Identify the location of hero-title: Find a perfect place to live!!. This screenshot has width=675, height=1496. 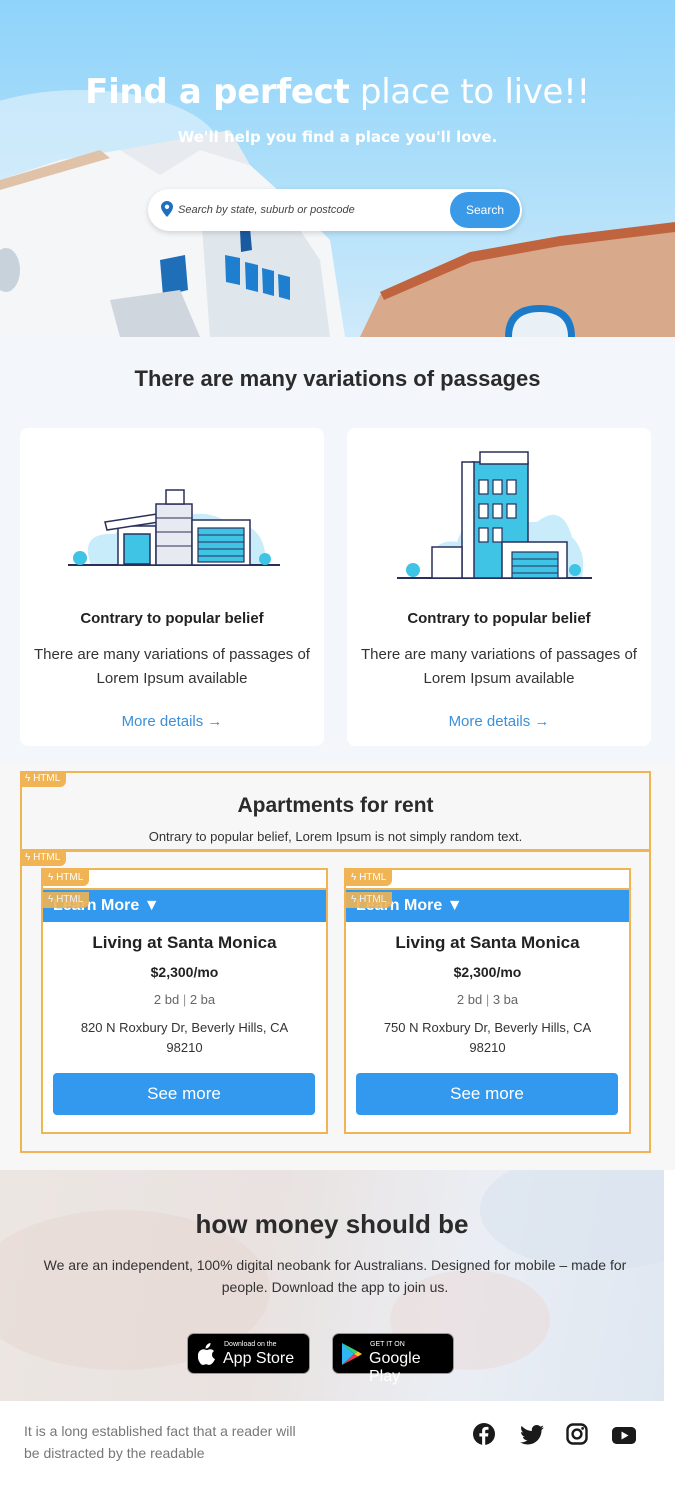
(337, 92).